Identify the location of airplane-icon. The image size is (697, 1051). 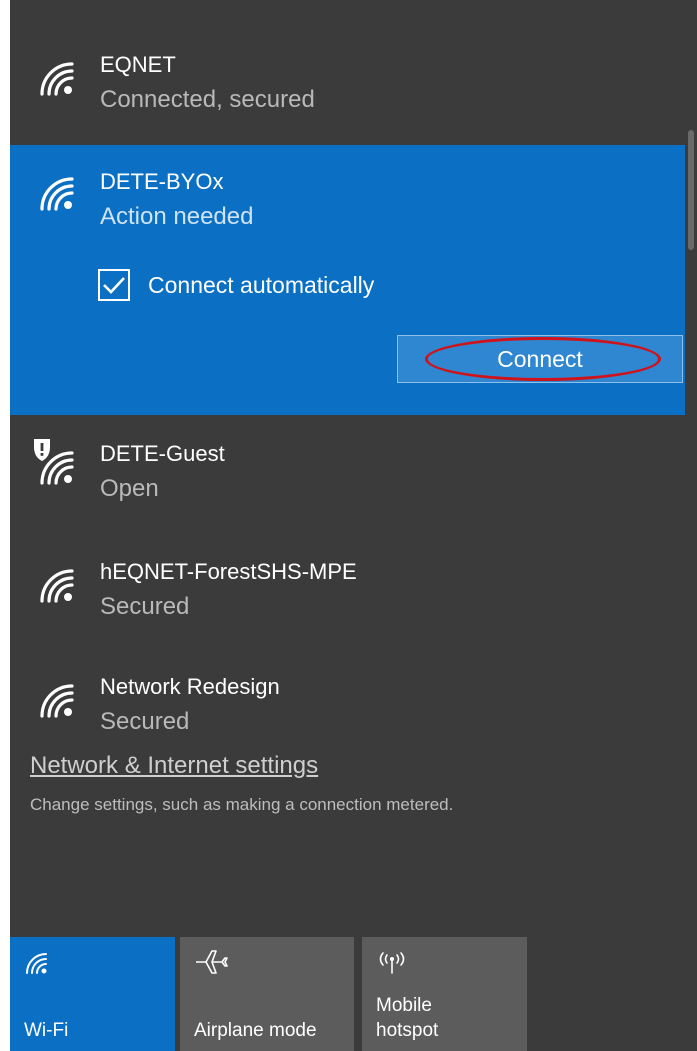
(212, 962).